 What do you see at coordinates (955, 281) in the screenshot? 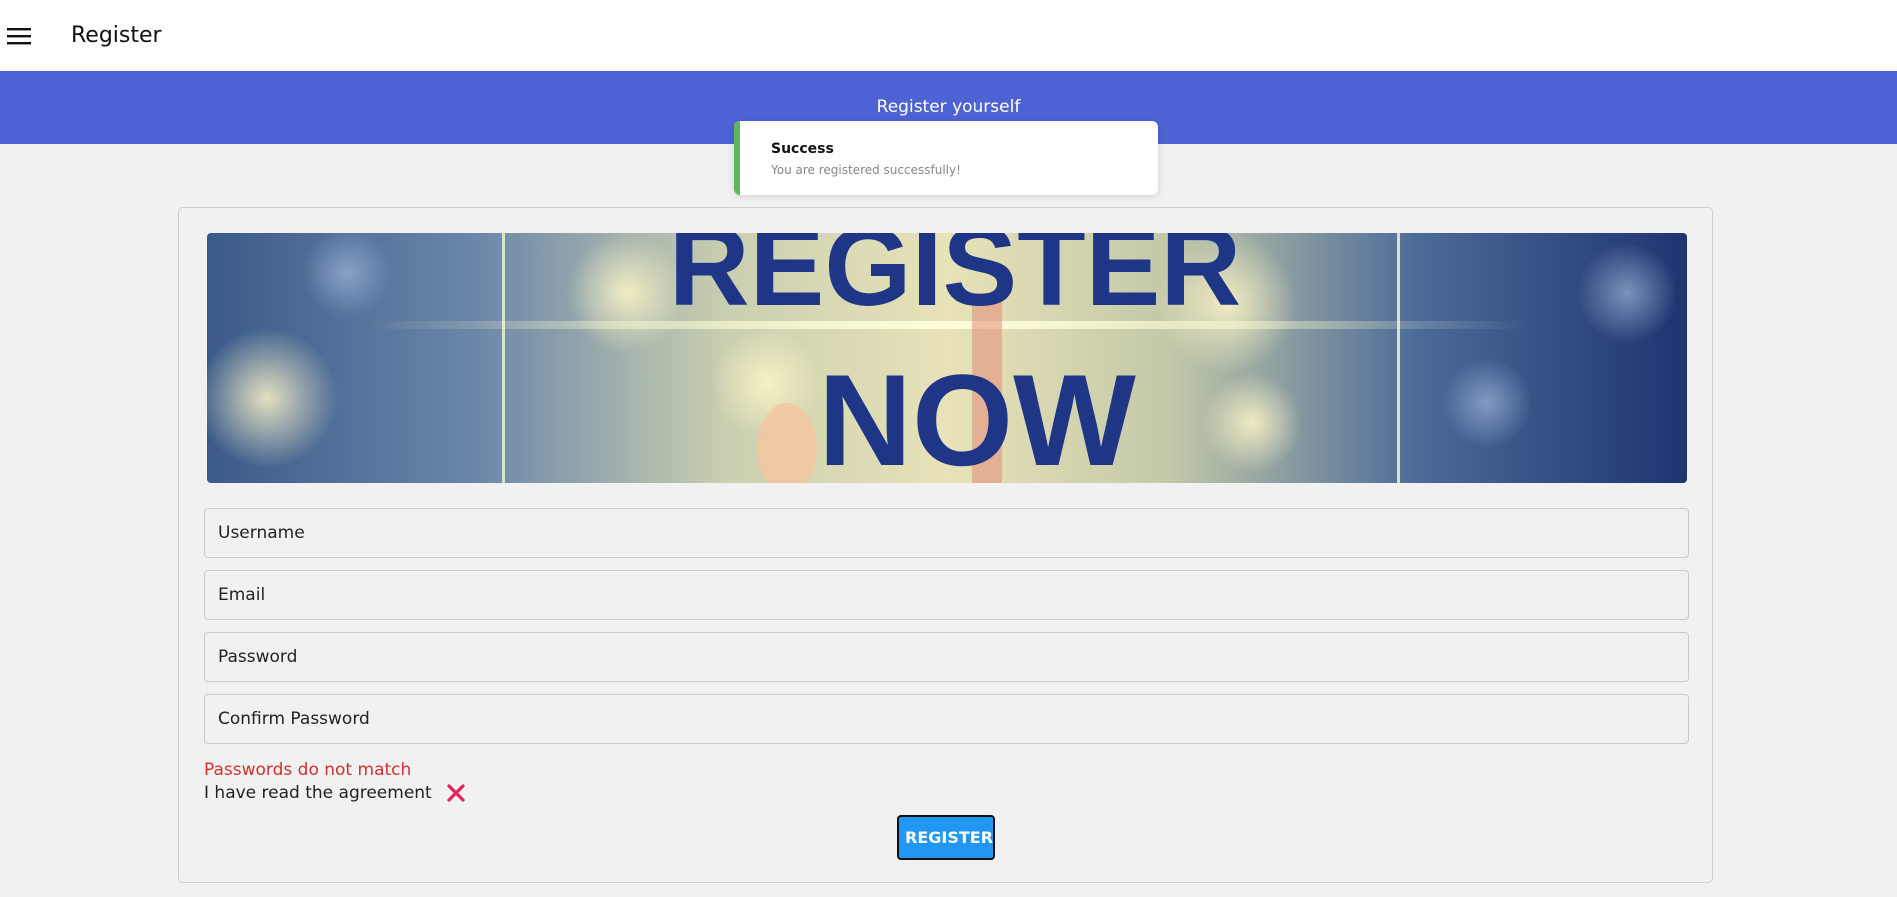
I see `banner-text-register: REGISTER` at bounding box center [955, 281].